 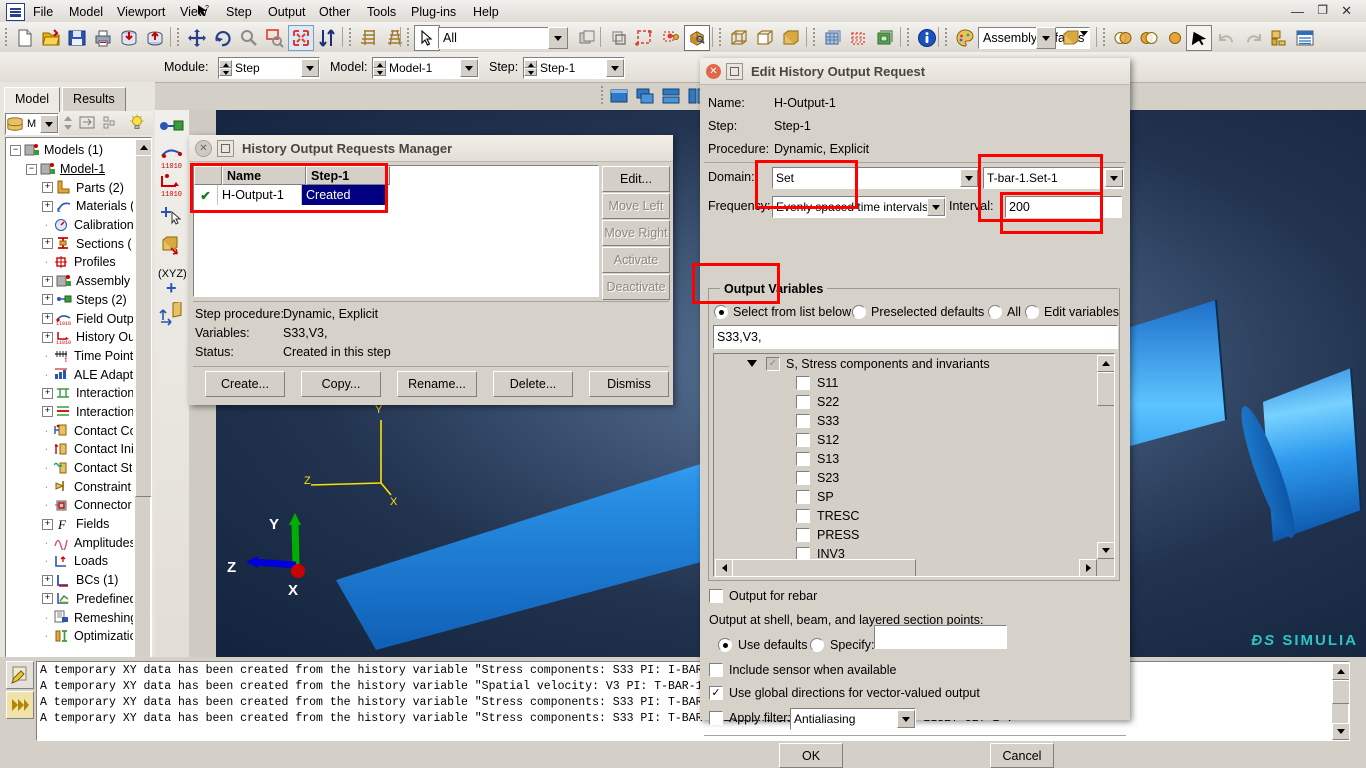 I want to click on viewport-tile-h-icon, so click(x=671, y=96).